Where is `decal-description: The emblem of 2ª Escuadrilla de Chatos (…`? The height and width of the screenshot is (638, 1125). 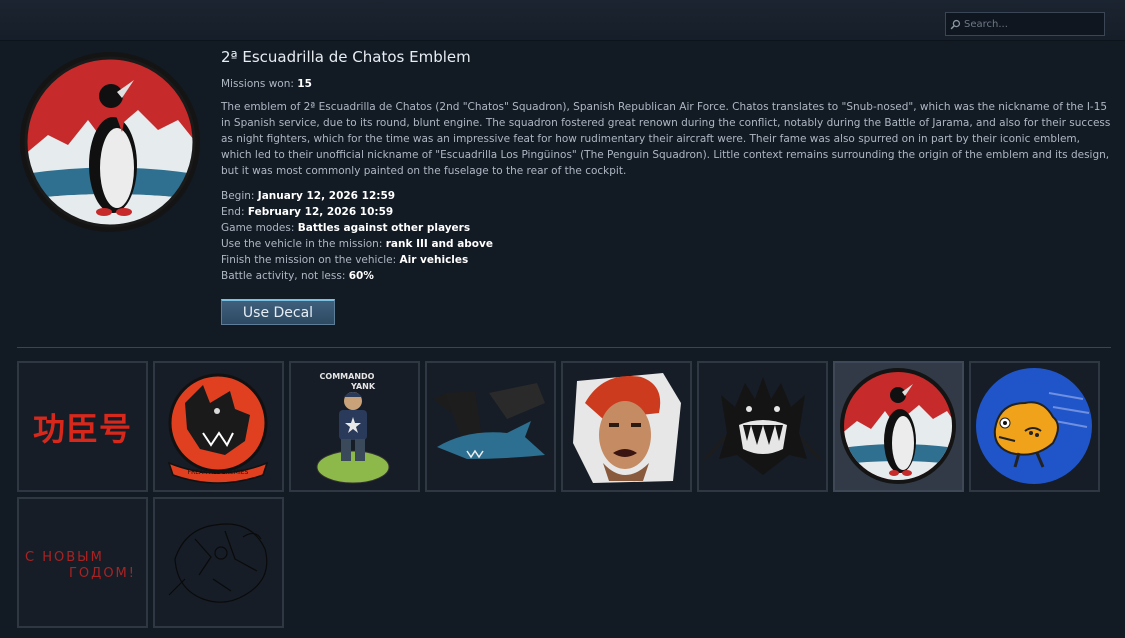
decal-description: The emblem of 2ª Escuadrilla de Chatos (… is located at coordinates (666, 139).